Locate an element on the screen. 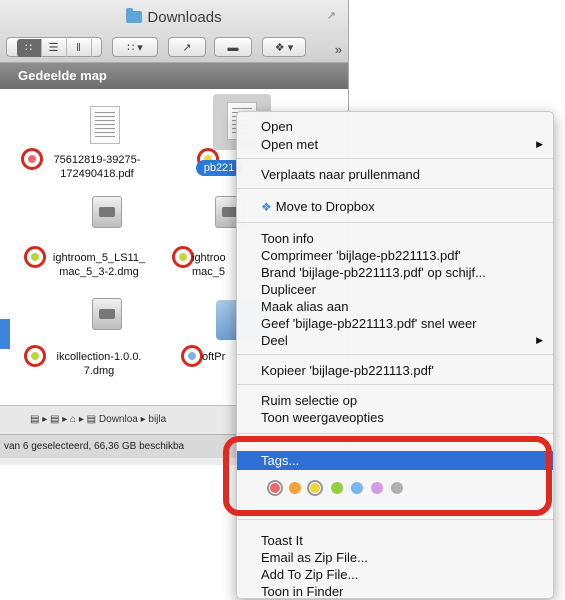  menu-item-show-in-finder: Toon in Finder is located at coordinates (395, 591).